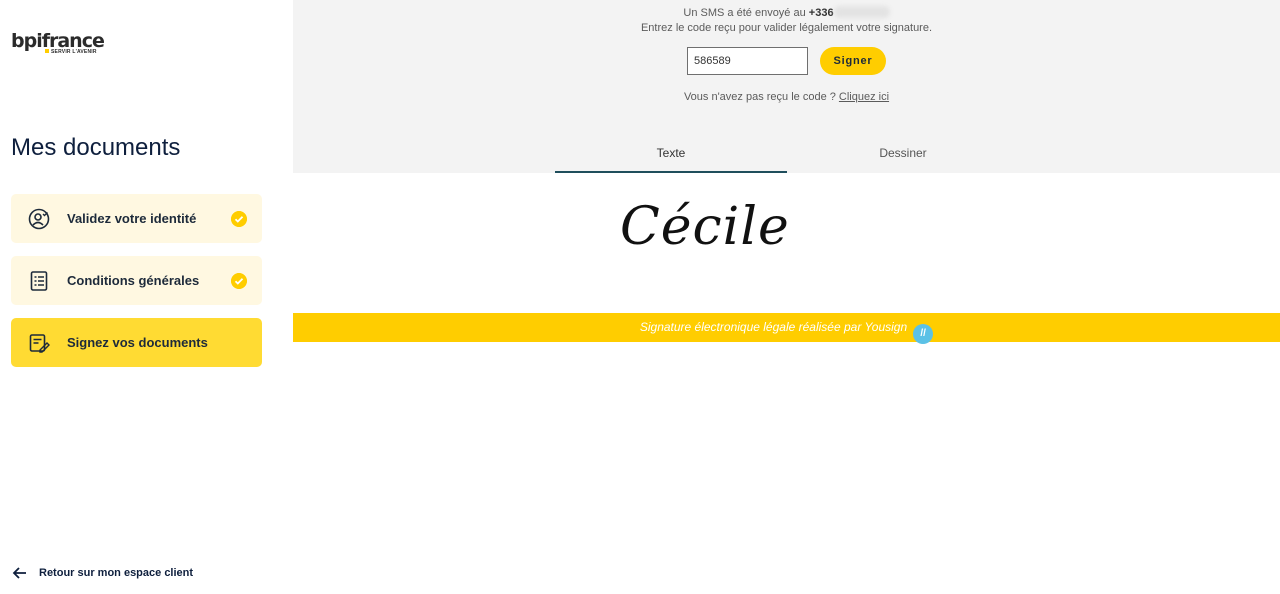 The height and width of the screenshot is (594, 1280). Describe the element at coordinates (705, 227) in the screenshot. I see `signature-text: Cécile` at that location.